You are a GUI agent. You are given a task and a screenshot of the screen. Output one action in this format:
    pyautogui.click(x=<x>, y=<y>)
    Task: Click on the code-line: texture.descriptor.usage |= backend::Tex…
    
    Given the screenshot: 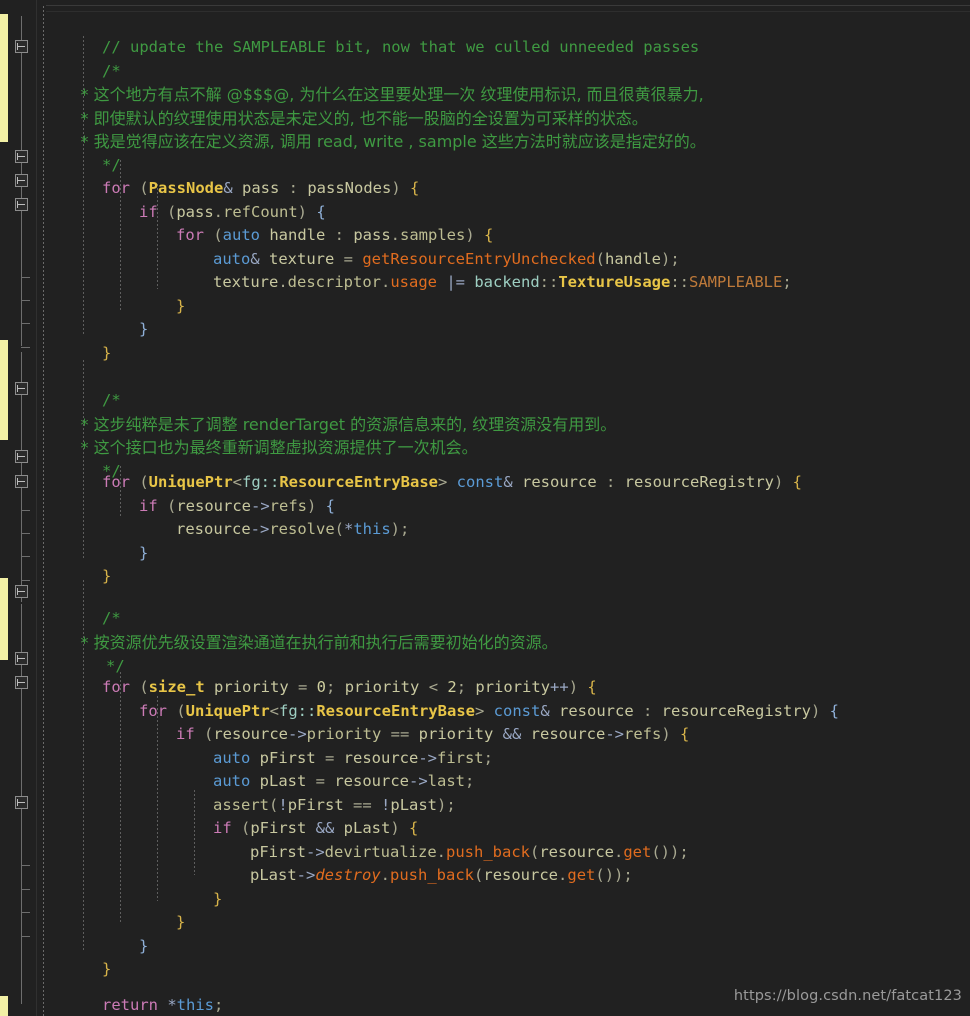 What is the action you would take?
    pyautogui.click(x=474, y=269)
    